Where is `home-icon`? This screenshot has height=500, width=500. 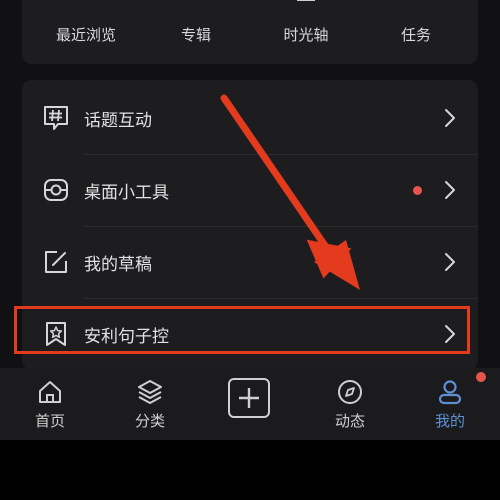
home-icon is located at coordinates (50, 392).